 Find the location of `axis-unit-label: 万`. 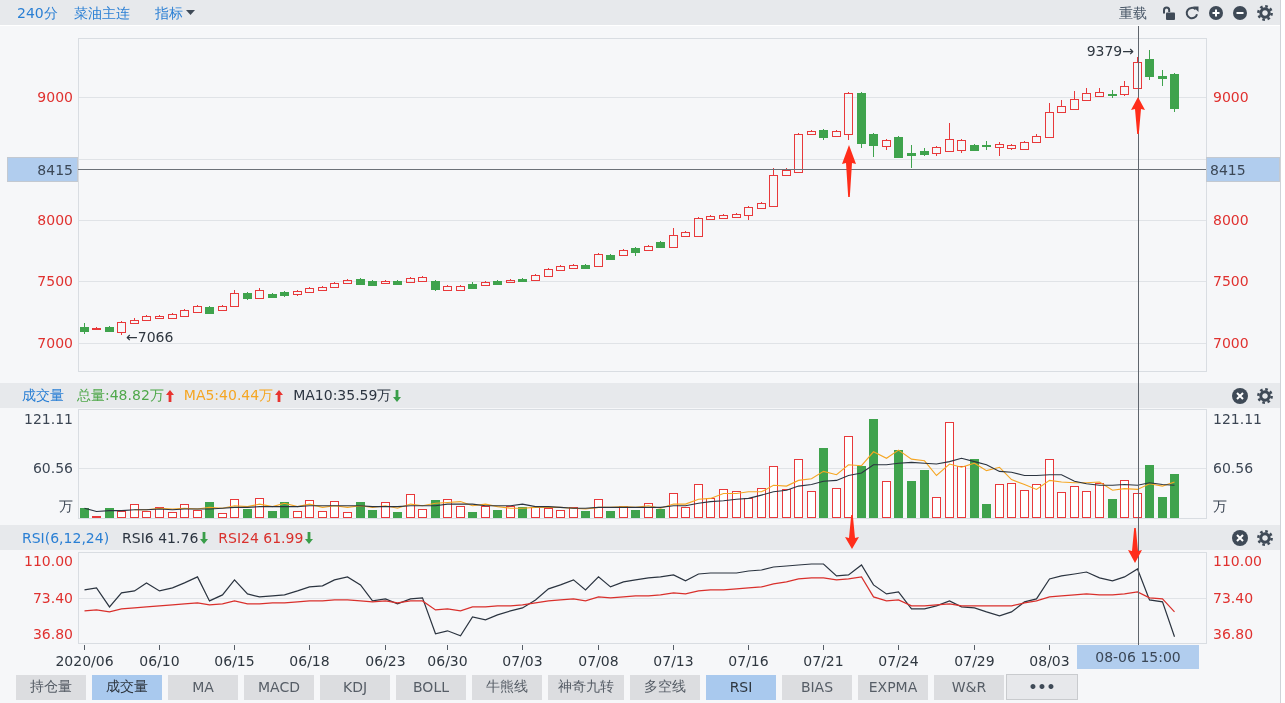

axis-unit-label: 万 is located at coordinates (1220, 506).